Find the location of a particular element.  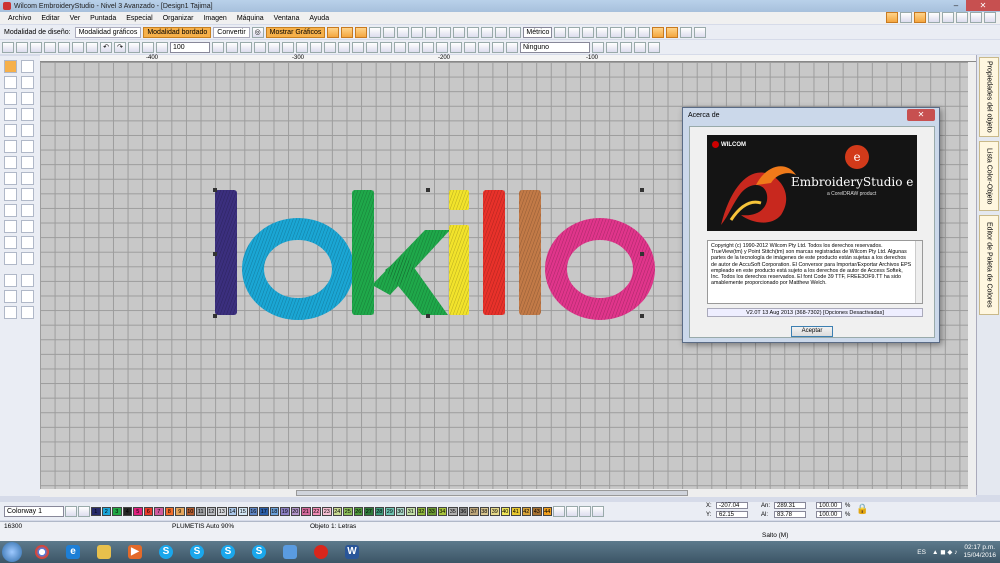

hoop-select: Ninguno is located at coordinates (555, 47).